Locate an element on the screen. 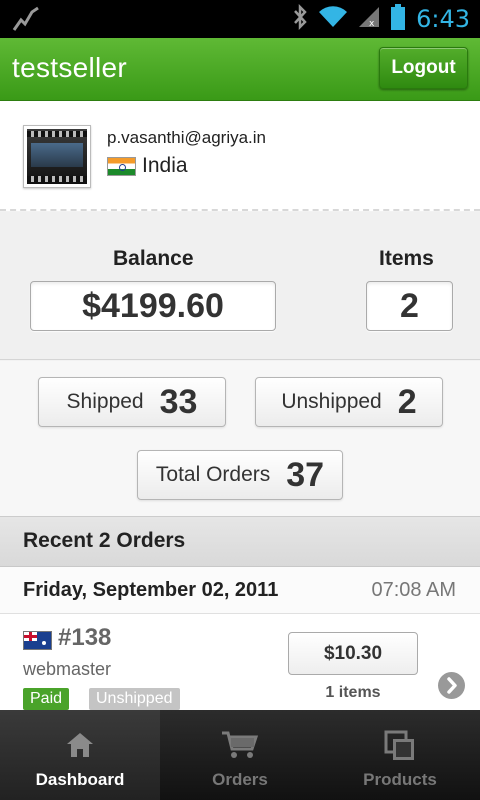 The height and width of the screenshot is (800, 480). tab-dashboard: Dashboard is located at coordinates (80, 755).